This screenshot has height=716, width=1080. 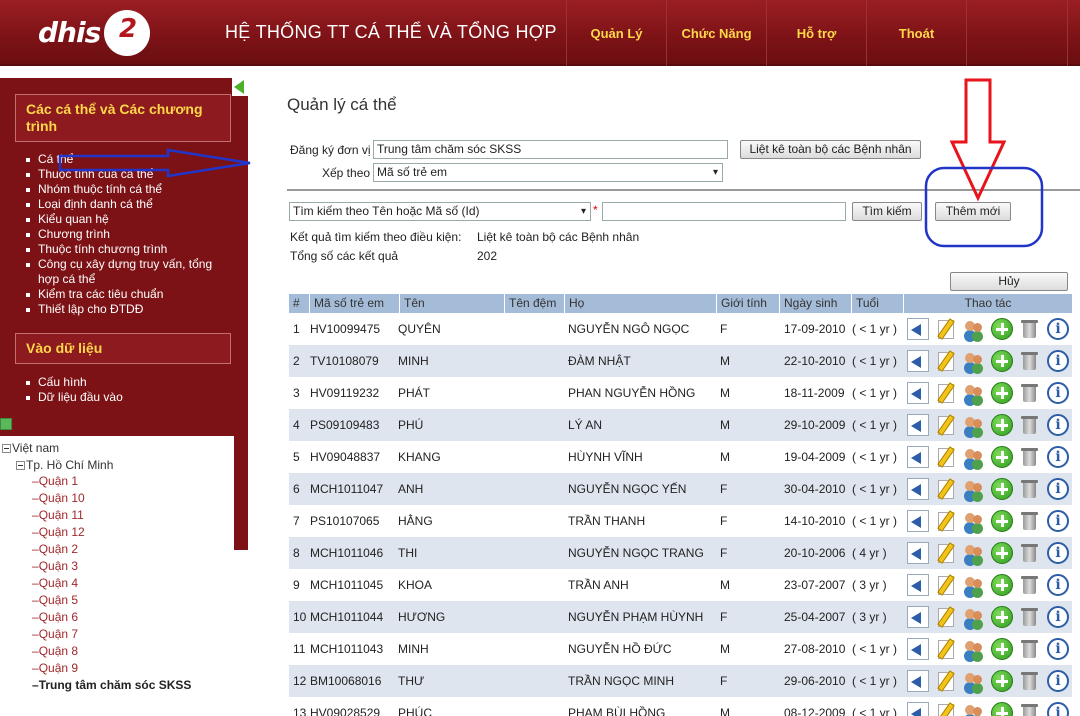 What do you see at coordinates (550, 149) in the screenshot?
I see `org-unit-field: Trung tâm chăm sóc SKSS` at bounding box center [550, 149].